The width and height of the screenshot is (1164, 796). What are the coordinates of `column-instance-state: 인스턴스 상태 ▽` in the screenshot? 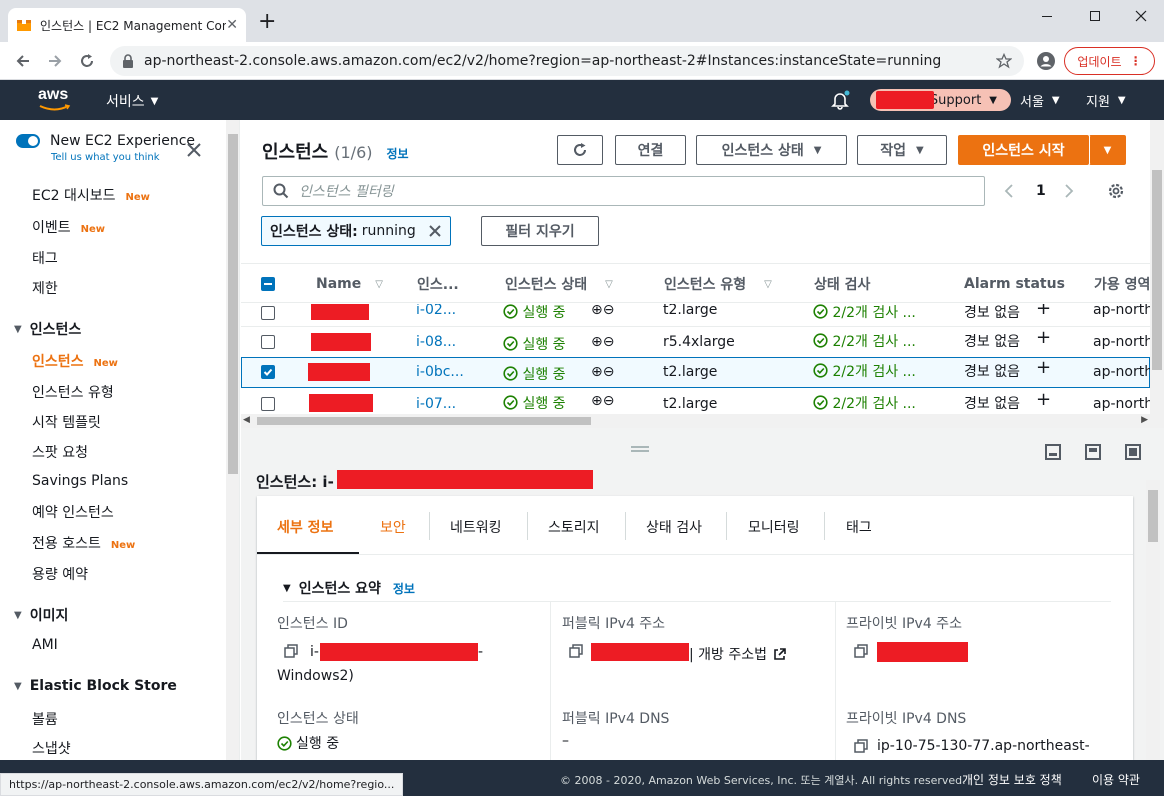 It's located at (559, 284).